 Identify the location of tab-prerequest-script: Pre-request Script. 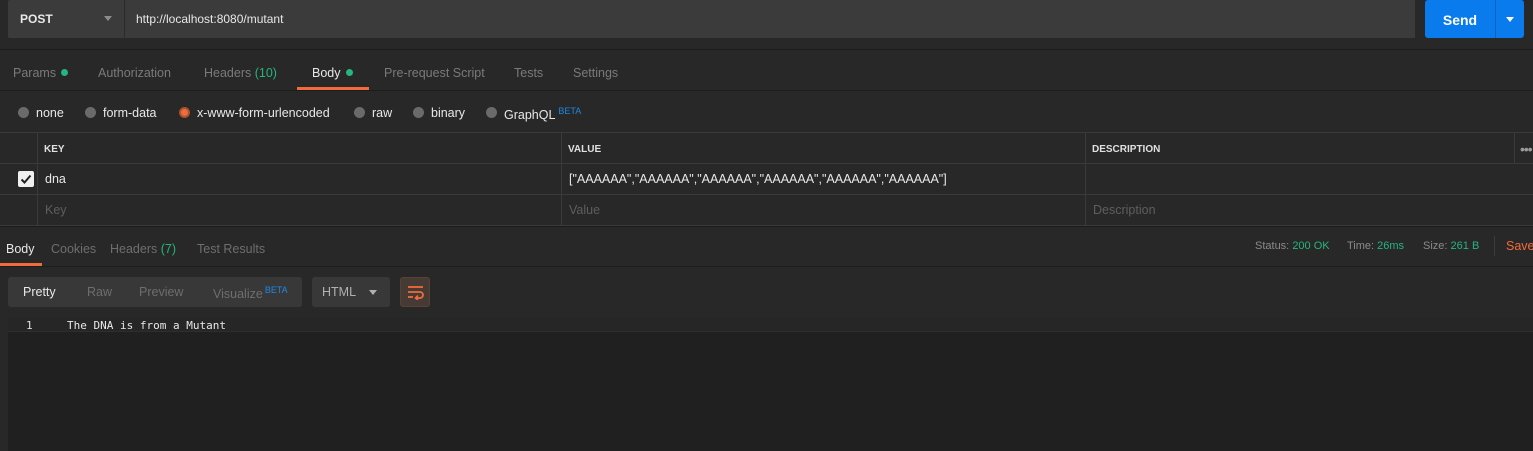
(434, 73).